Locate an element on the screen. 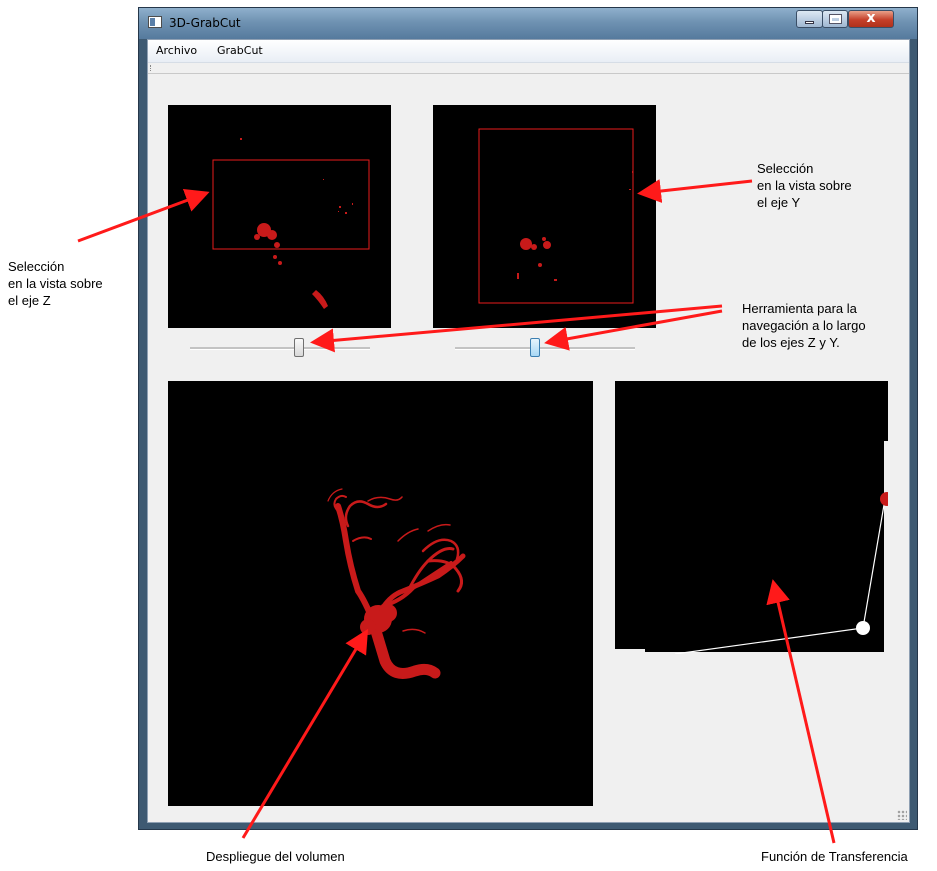  slider-track-z is located at coordinates (280, 348).